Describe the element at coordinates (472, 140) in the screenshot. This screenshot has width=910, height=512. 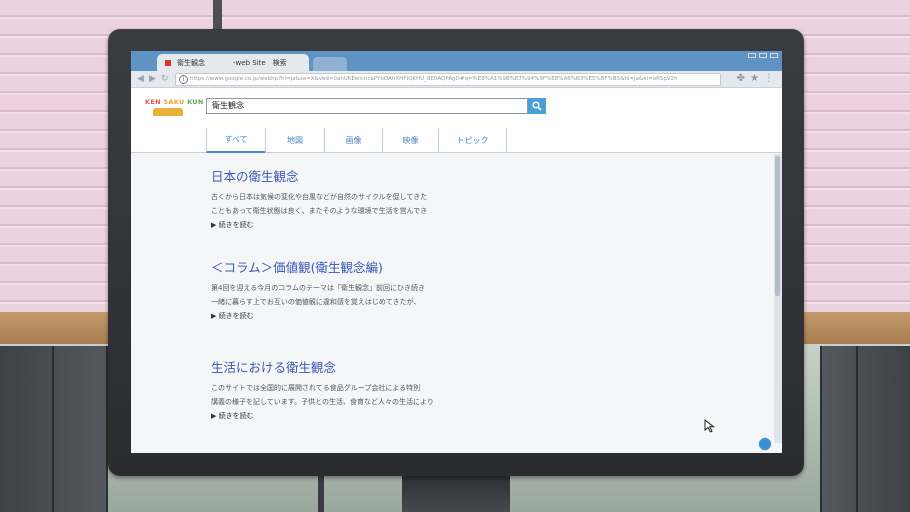
I see `tab-topics: トピック` at that location.